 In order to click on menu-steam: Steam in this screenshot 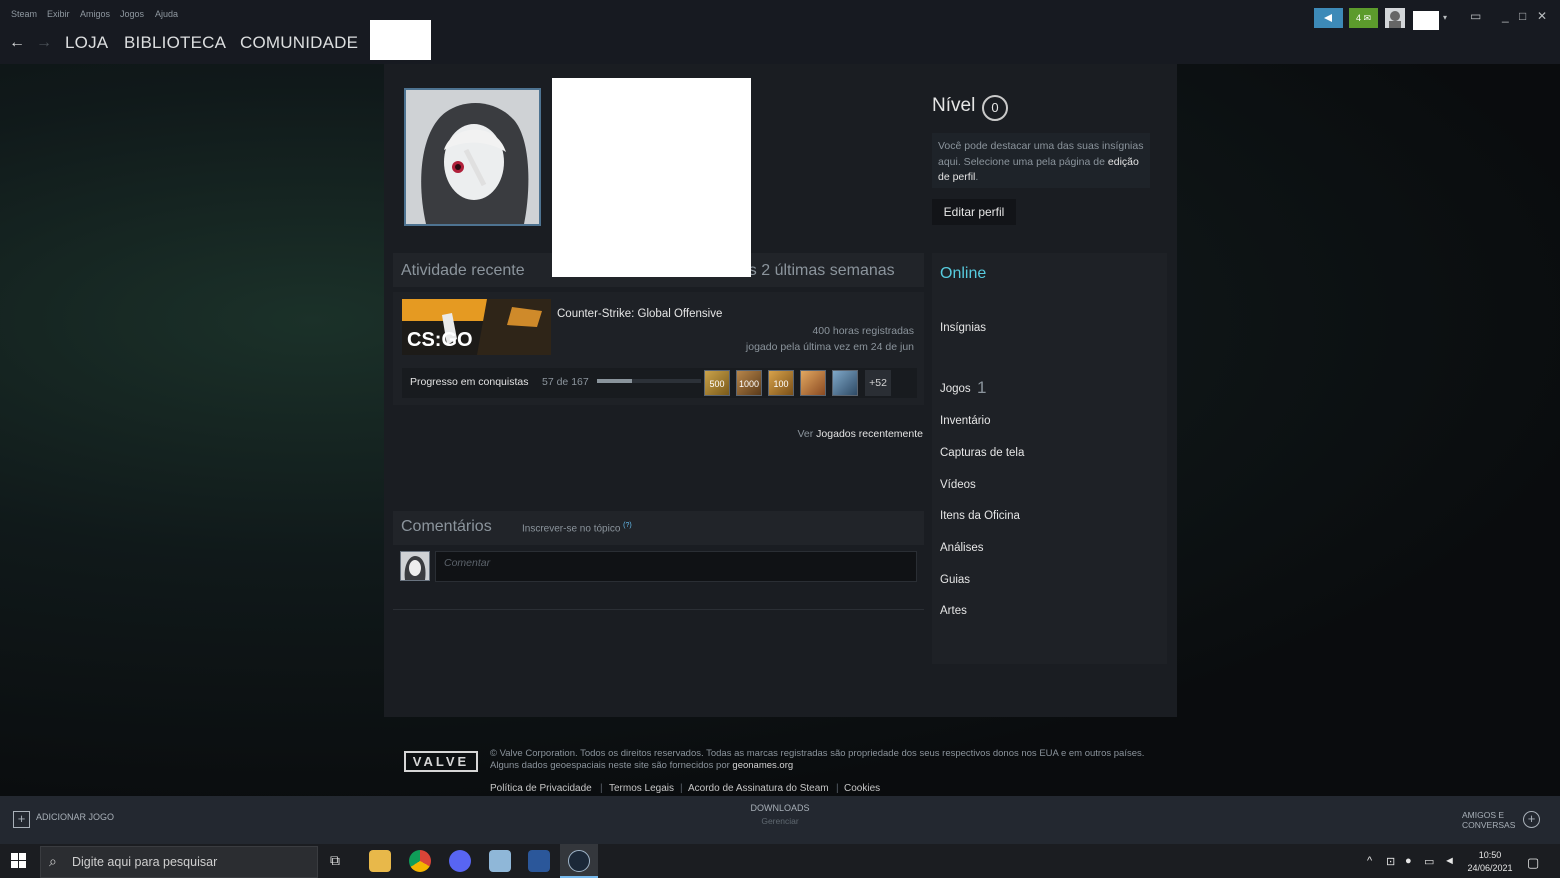, I will do `click(24, 14)`.